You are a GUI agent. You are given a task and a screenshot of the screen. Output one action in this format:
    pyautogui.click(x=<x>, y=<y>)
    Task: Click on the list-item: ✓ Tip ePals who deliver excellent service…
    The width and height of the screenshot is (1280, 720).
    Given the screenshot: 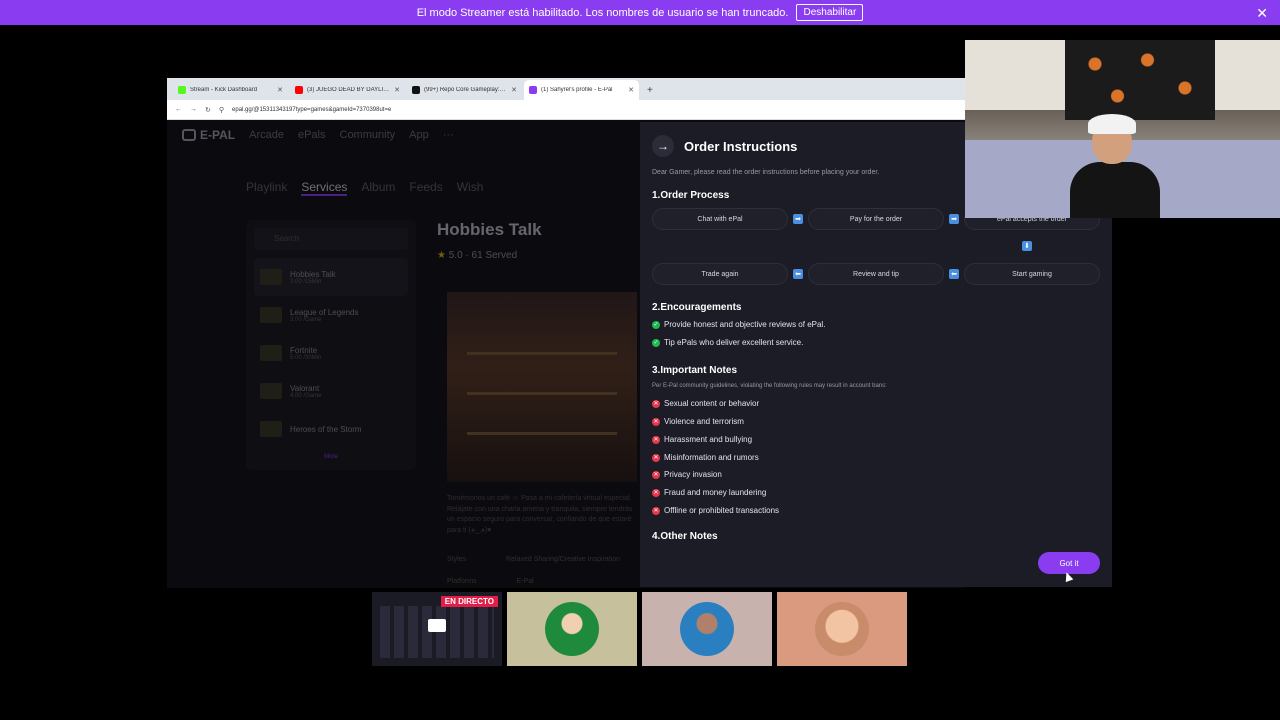 What is the action you would take?
    pyautogui.click(x=727, y=342)
    